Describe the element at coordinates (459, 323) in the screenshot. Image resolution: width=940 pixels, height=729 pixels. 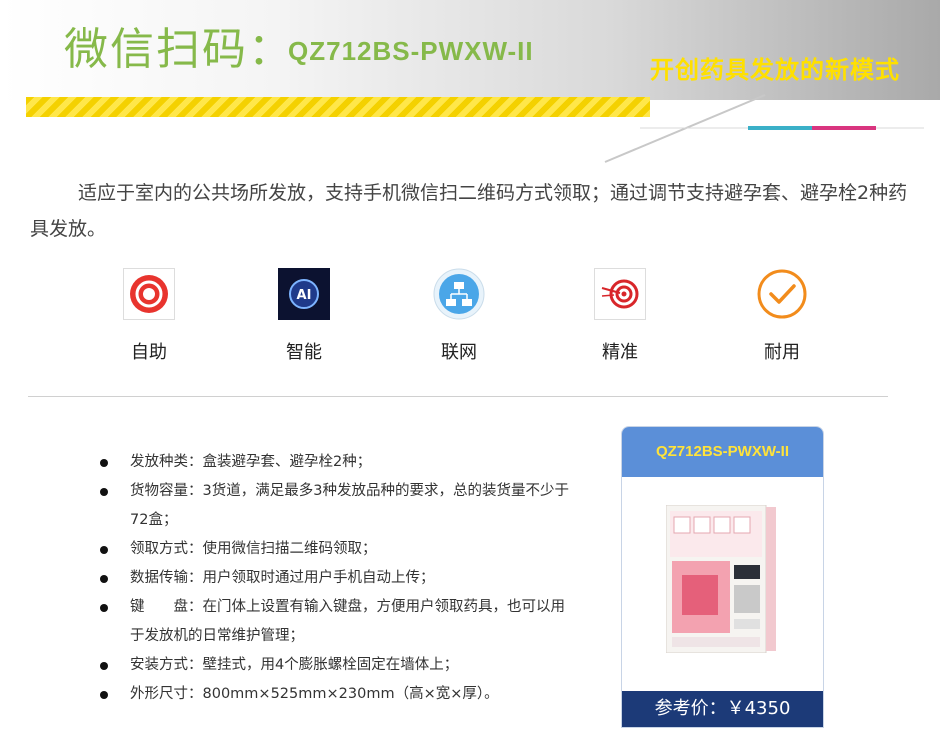
I see `feature-network: 联网` at that location.